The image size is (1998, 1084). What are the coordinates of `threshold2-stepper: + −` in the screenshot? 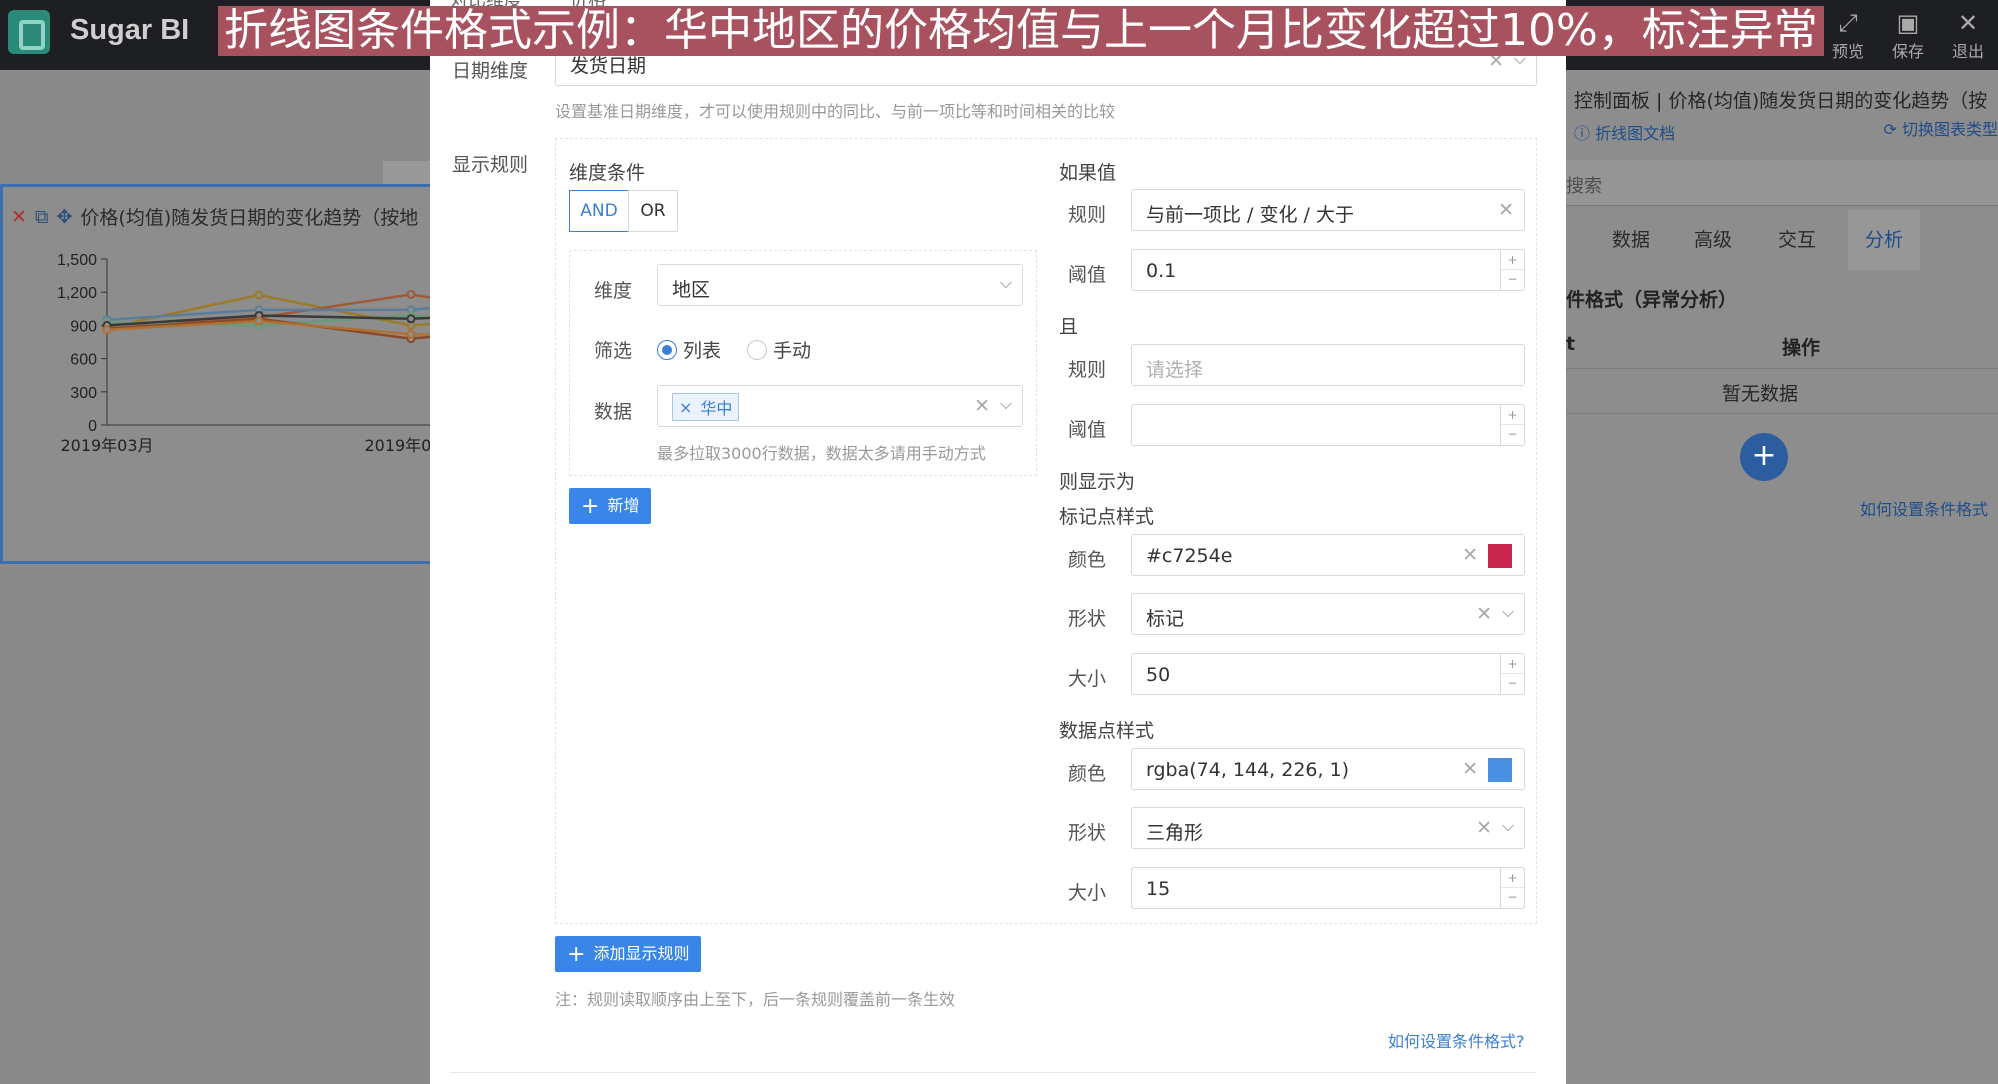 It's located at (1512, 425).